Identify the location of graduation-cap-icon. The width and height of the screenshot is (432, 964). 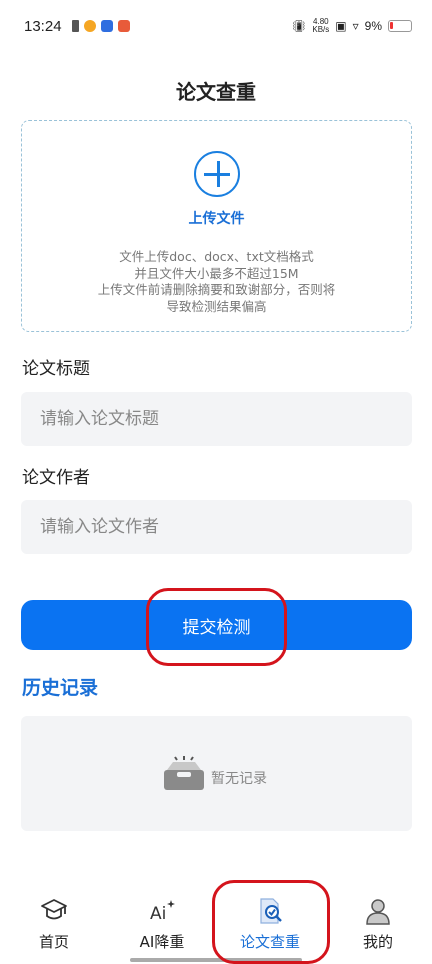
(54, 909).